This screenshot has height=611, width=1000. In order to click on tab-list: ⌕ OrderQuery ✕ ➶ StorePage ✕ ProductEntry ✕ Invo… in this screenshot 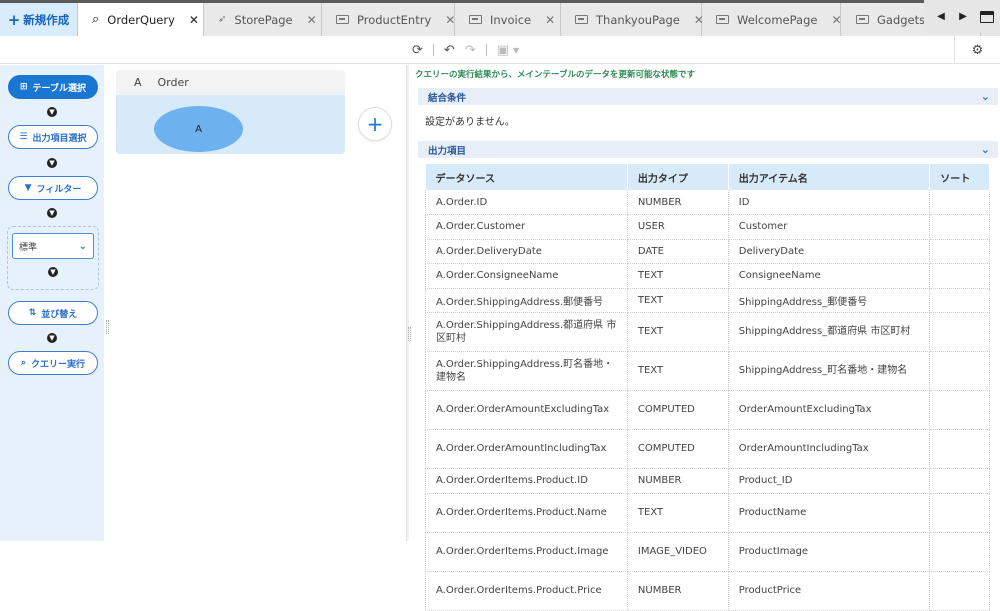, I will do `click(529, 19)`.